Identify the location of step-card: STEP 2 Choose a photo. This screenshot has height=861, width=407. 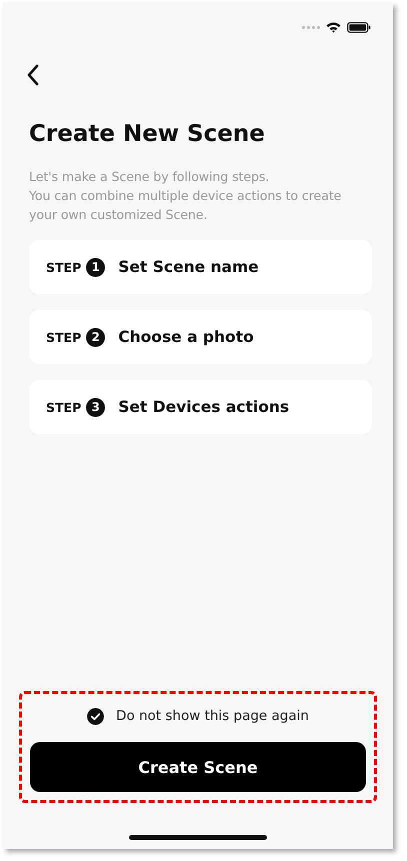
(200, 337).